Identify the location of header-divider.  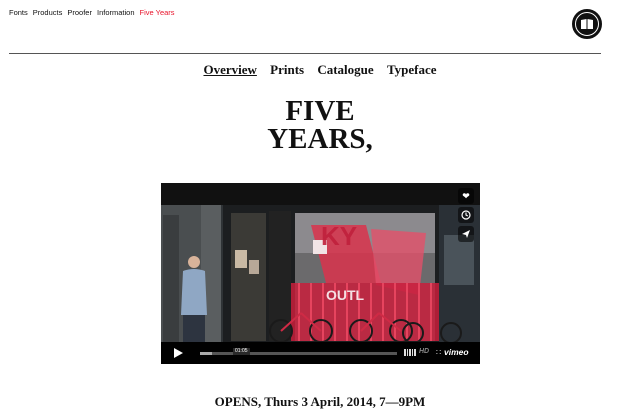
(305, 53).